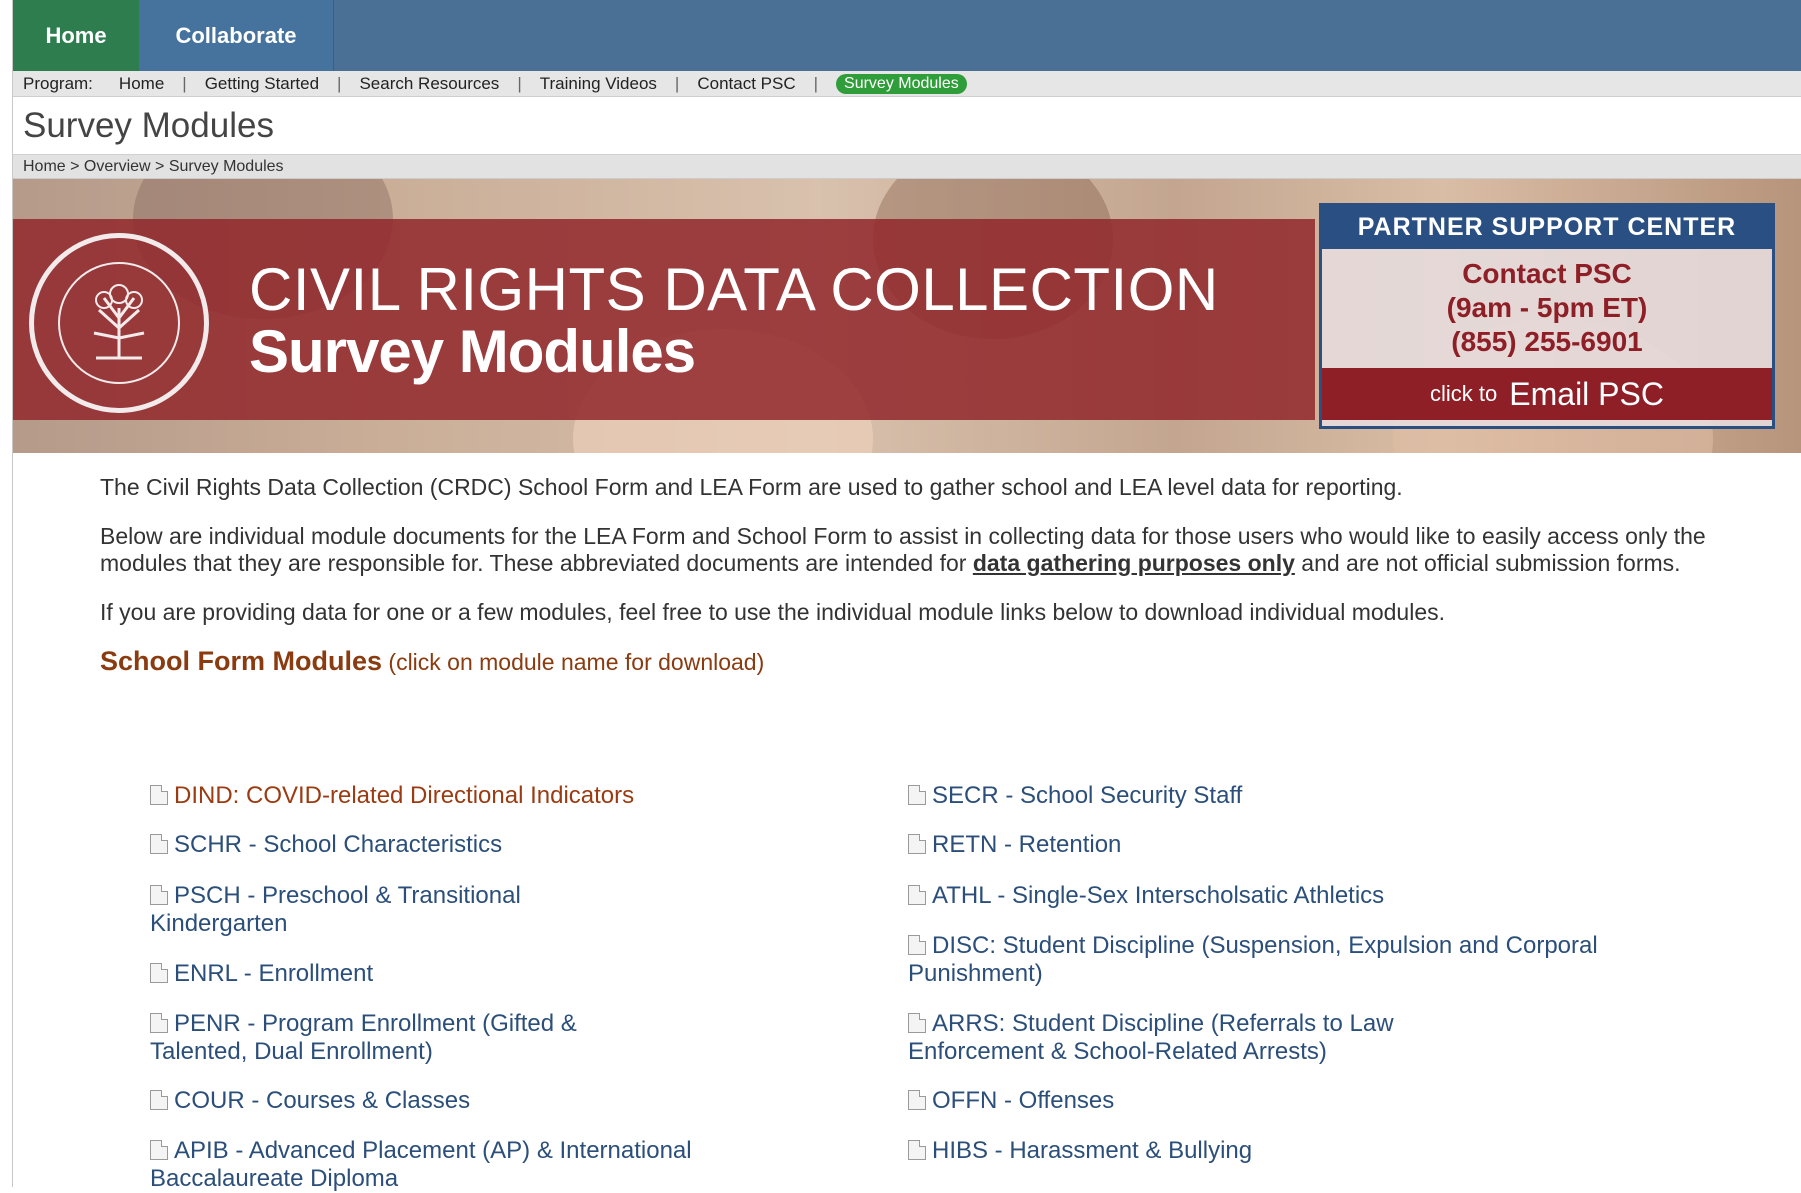  Describe the element at coordinates (1027, 844) in the screenshot. I see `module-label: RETN - Retention` at that location.